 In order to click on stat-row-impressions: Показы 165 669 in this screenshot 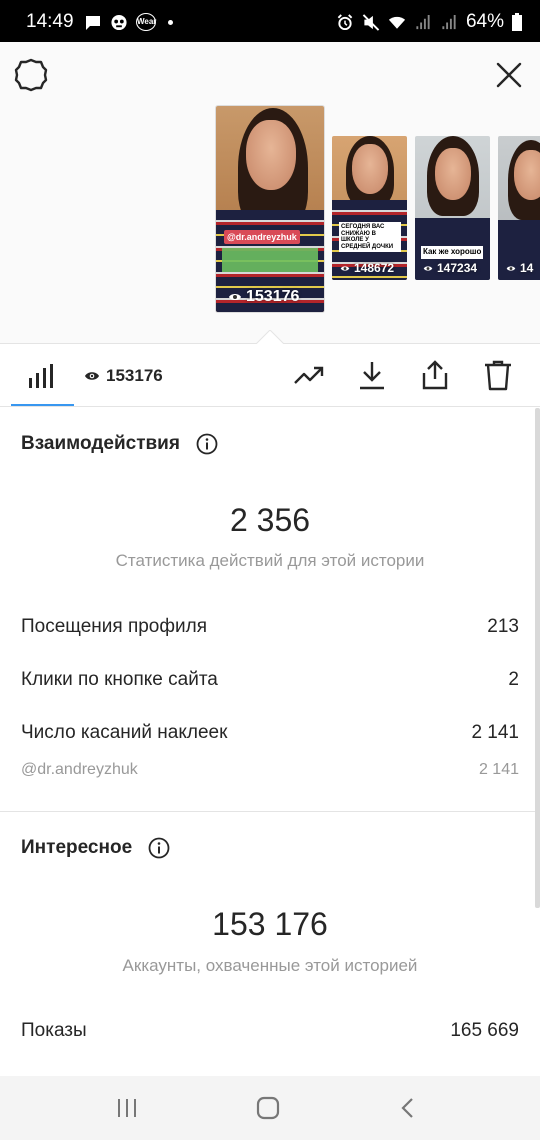, I will do `click(270, 1031)`.